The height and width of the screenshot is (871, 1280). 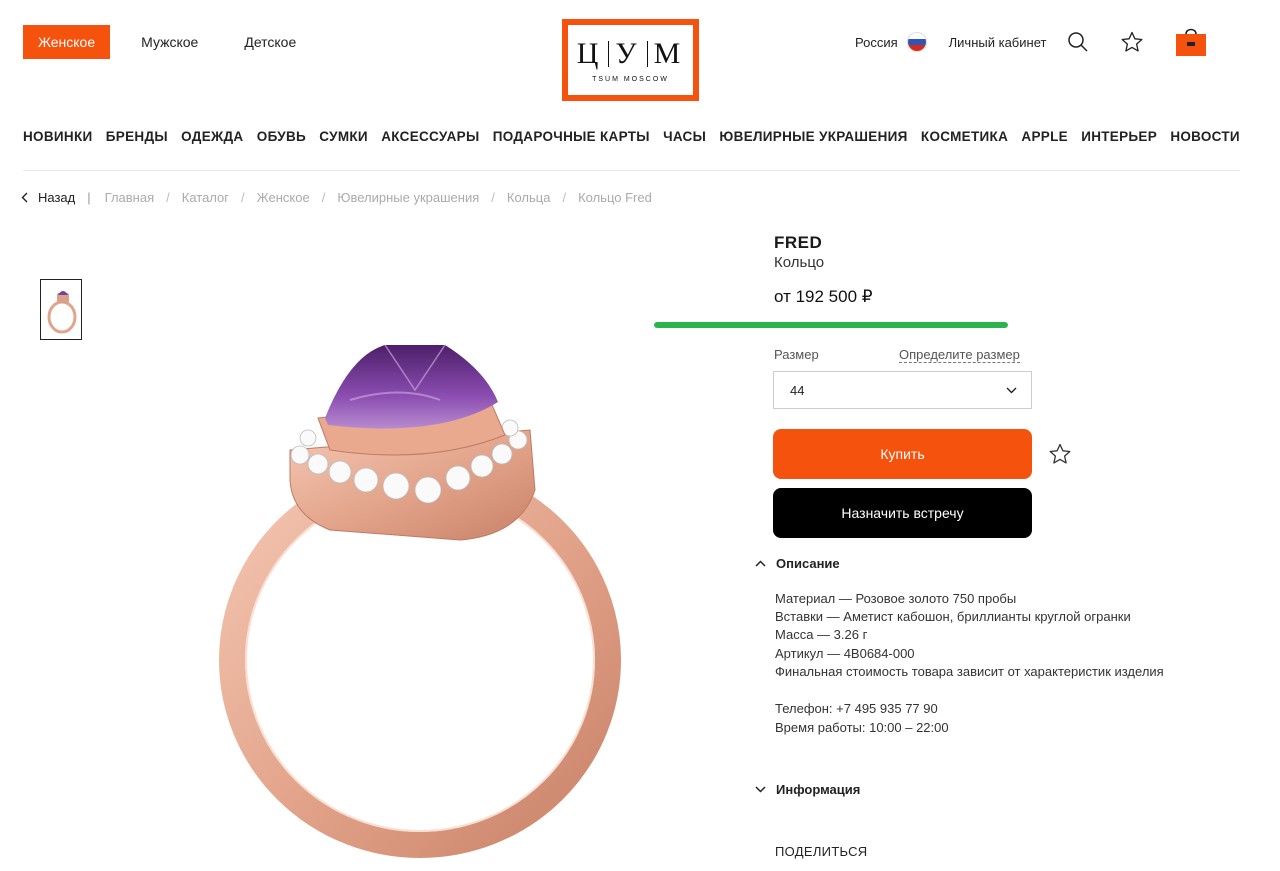 I want to click on size-value: 44, so click(x=797, y=390).